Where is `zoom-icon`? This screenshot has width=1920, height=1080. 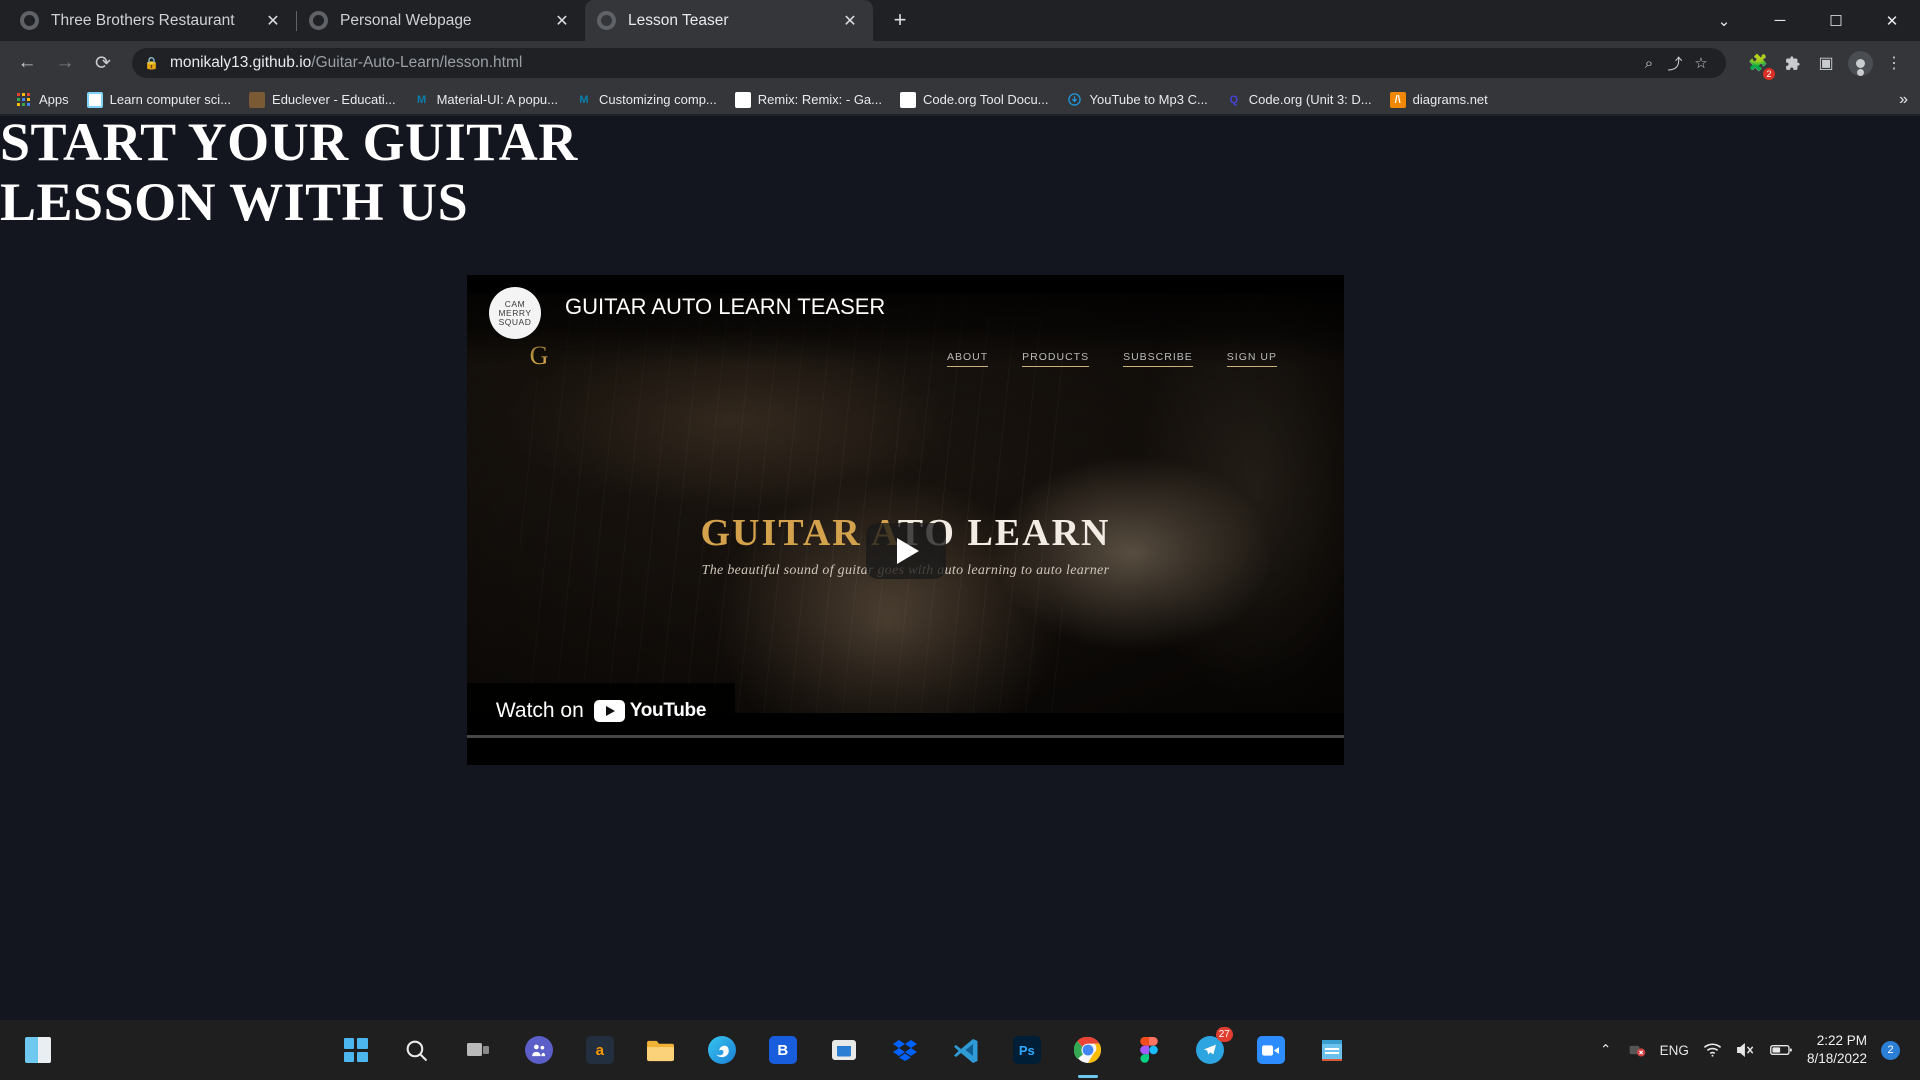 zoom-icon is located at coordinates (1270, 1050).